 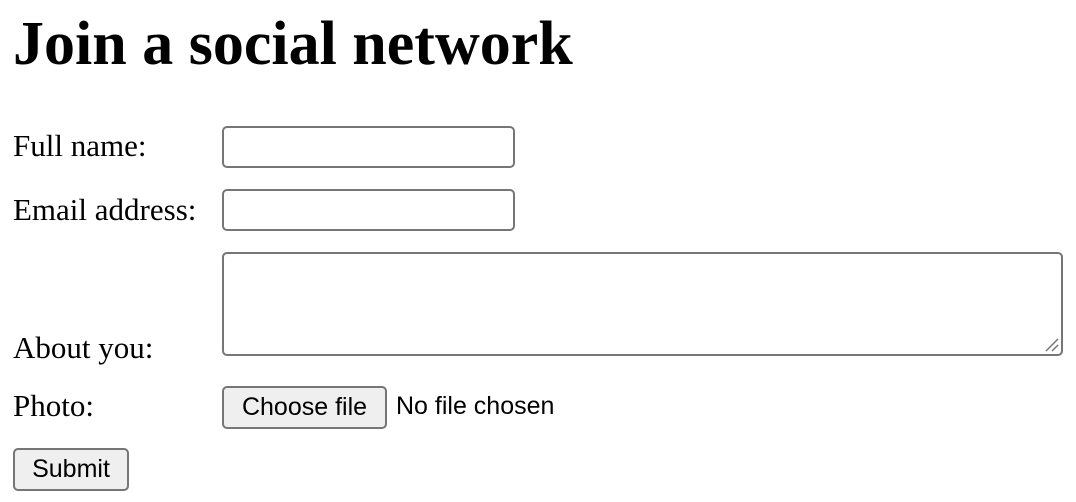 What do you see at coordinates (304, 407) in the screenshot?
I see `choose-file-button: Choose file` at bounding box center [304, 407].